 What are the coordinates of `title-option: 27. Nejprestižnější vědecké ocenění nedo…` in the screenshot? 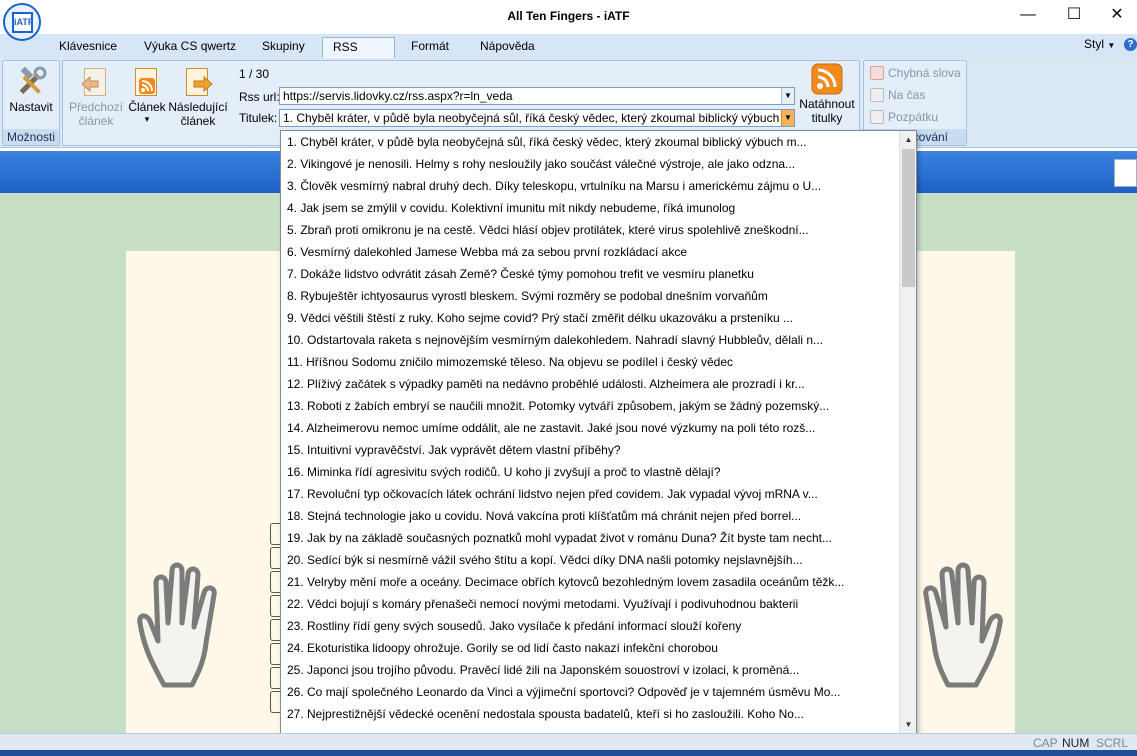 It's located at (590, 714).